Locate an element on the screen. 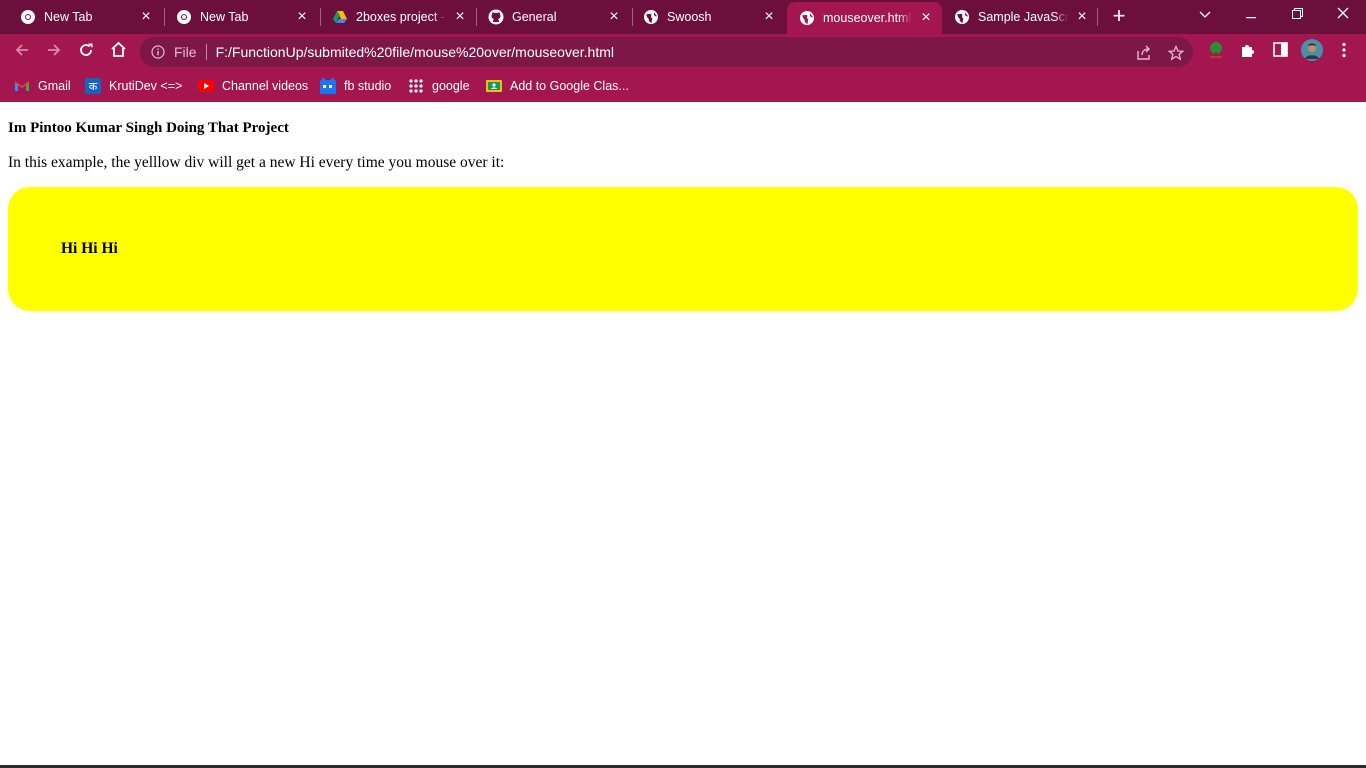  mouseover-box-text: Hi Hi Hi is located at coordinates (89, 248).